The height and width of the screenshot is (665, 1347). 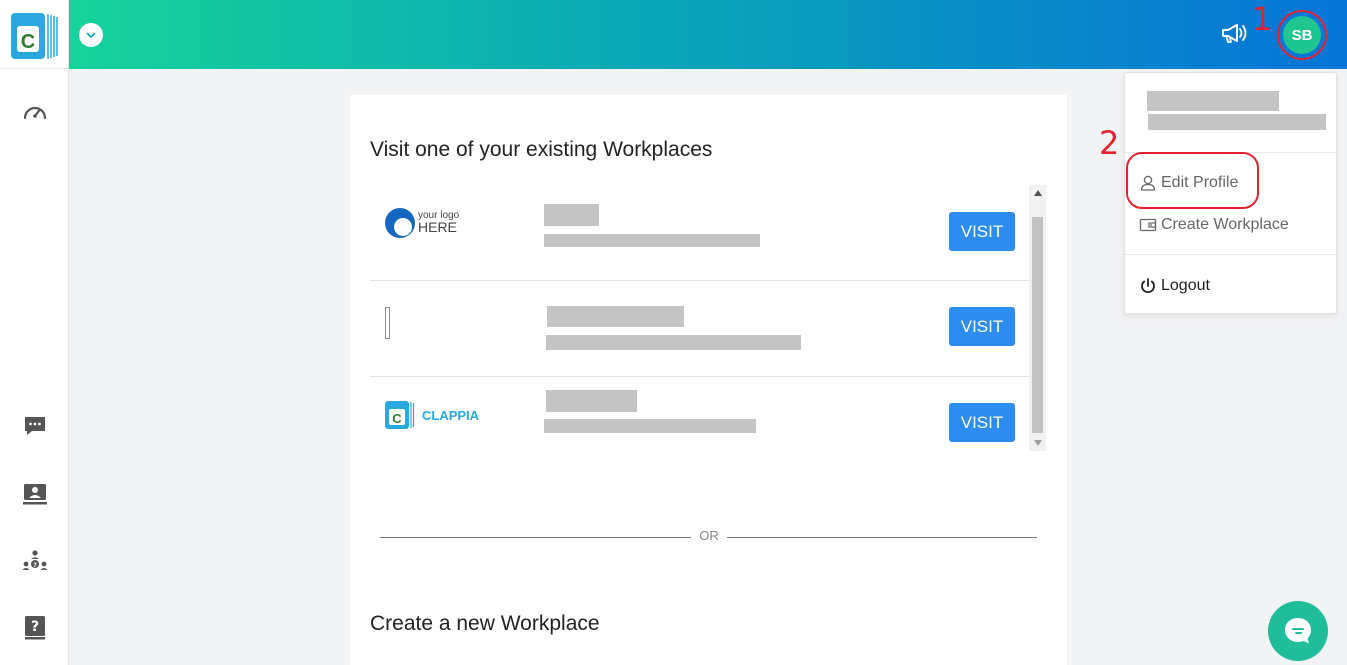 I want to click on power-icon, so click(x=1148, y=285).